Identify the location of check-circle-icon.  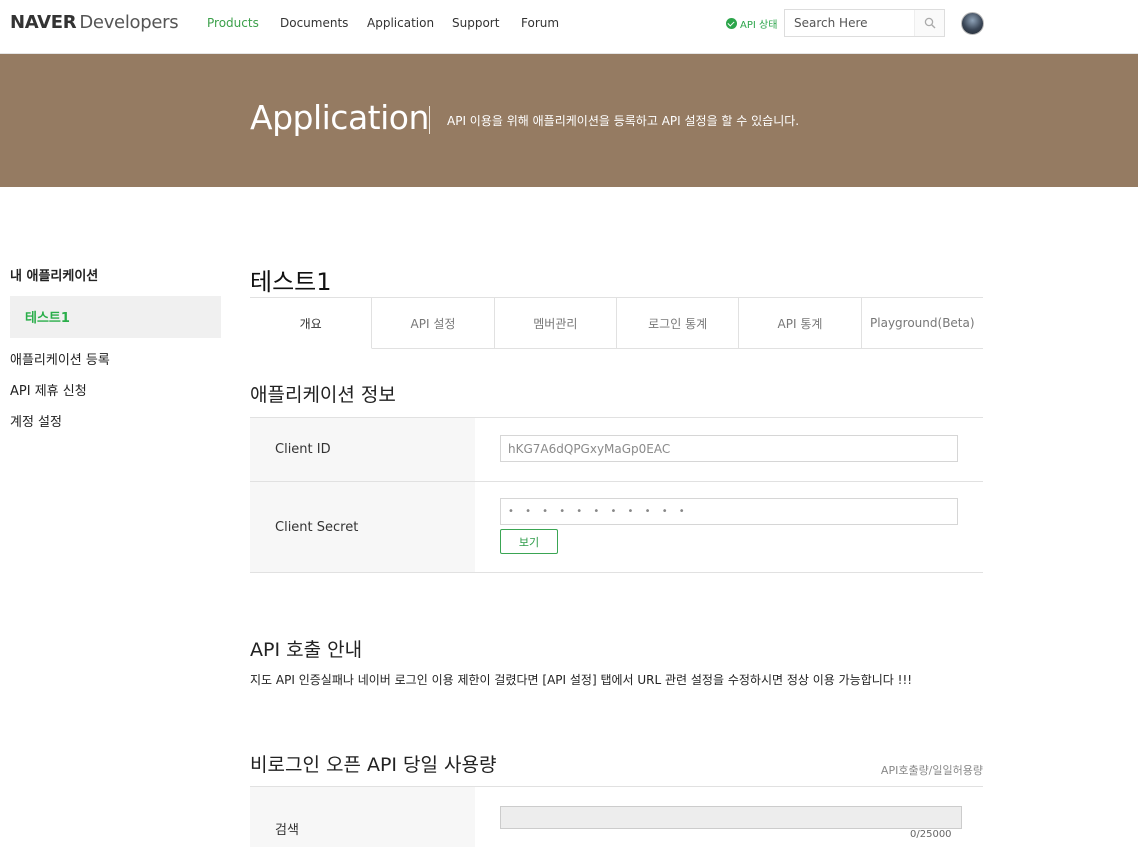
(731, 23).